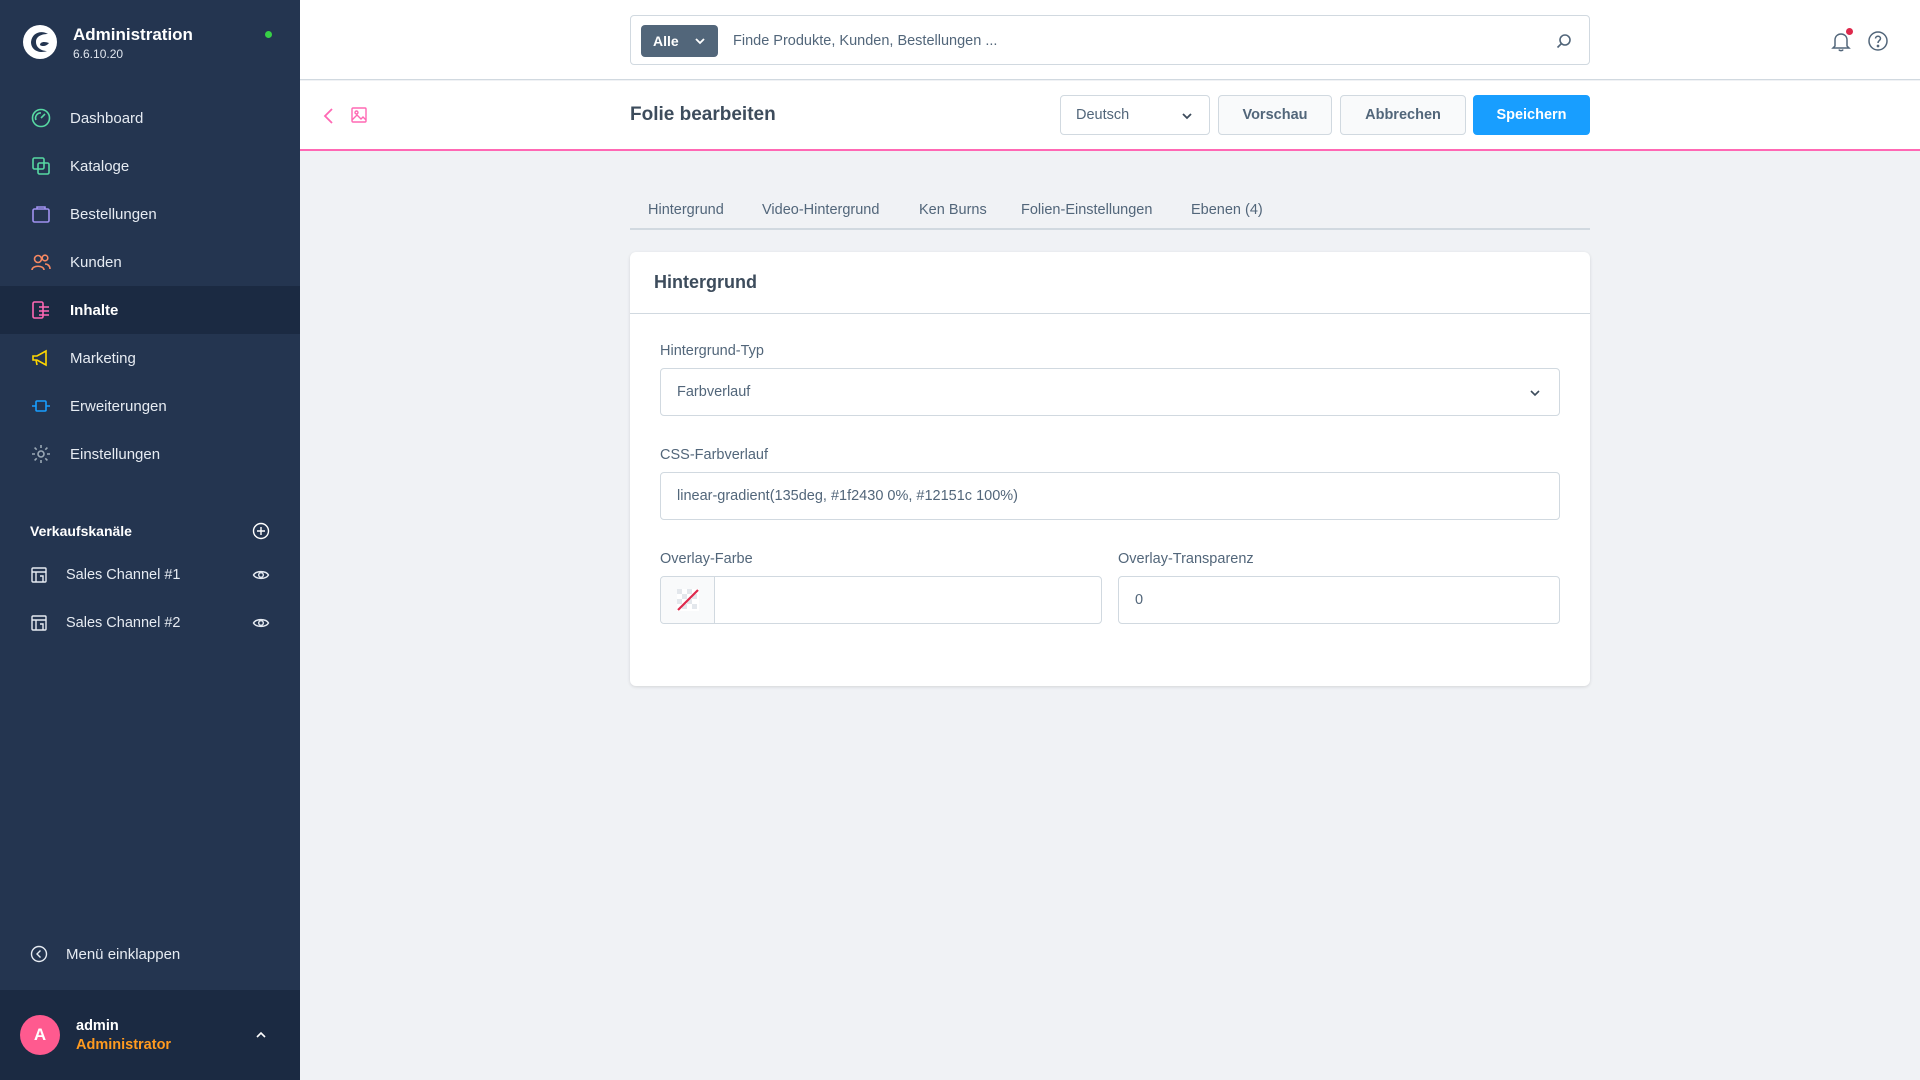  Describe the element at coordinates (40, 1035) in the screenshot. I see `avatar: A` at that location.